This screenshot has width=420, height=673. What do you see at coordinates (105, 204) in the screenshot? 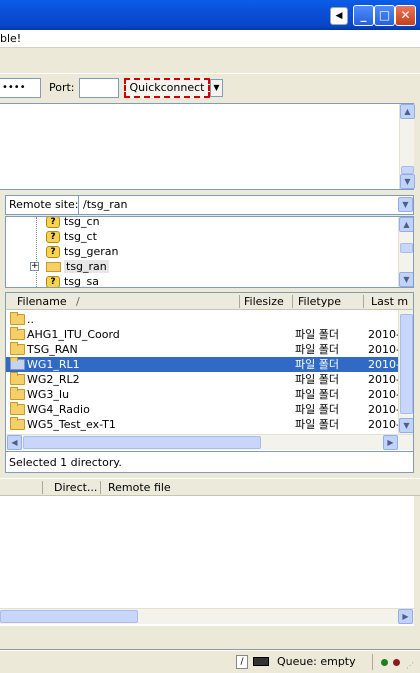
I see `remote-site-path: /tsg_ran` at bounding box center [105, 204].